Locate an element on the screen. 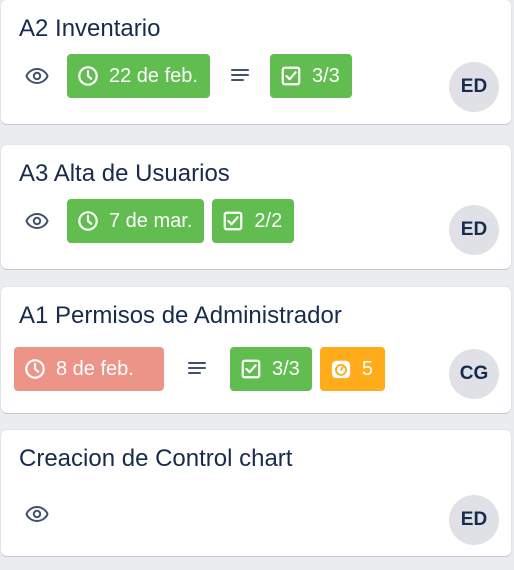 Image resolution: width=514 pixels, height=570 pixels. card-title: A1 Permisos de Administrador is located at coordinates (180, 315).